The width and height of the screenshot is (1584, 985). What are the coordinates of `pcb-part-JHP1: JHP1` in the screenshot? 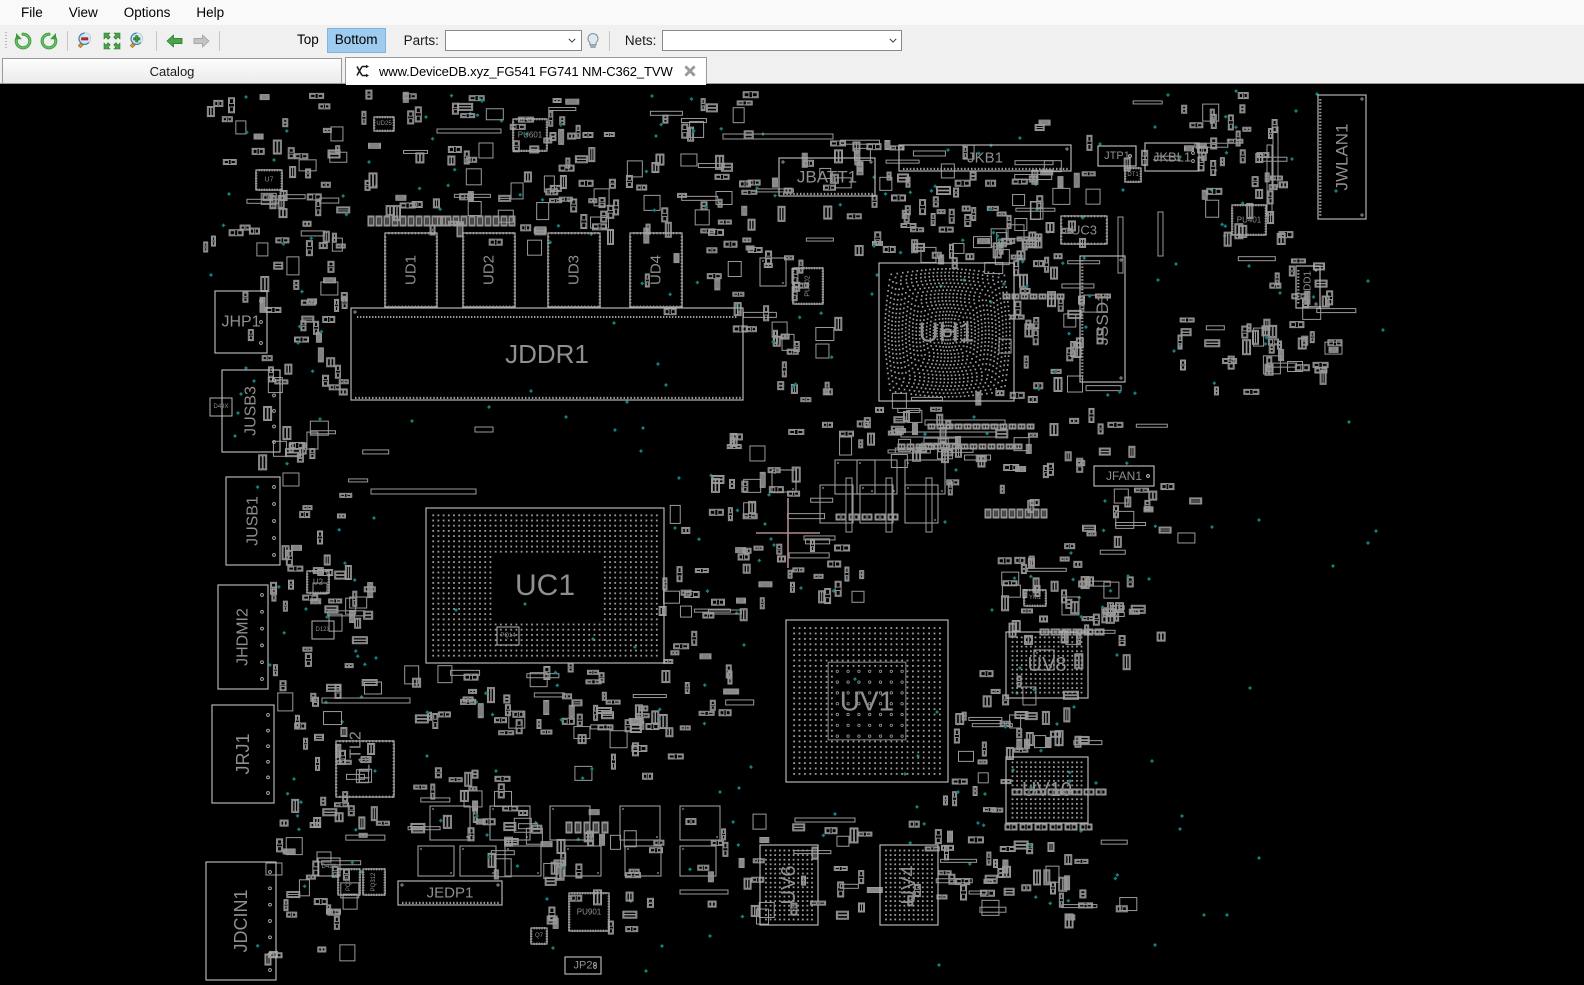 It's located at (241, 322).